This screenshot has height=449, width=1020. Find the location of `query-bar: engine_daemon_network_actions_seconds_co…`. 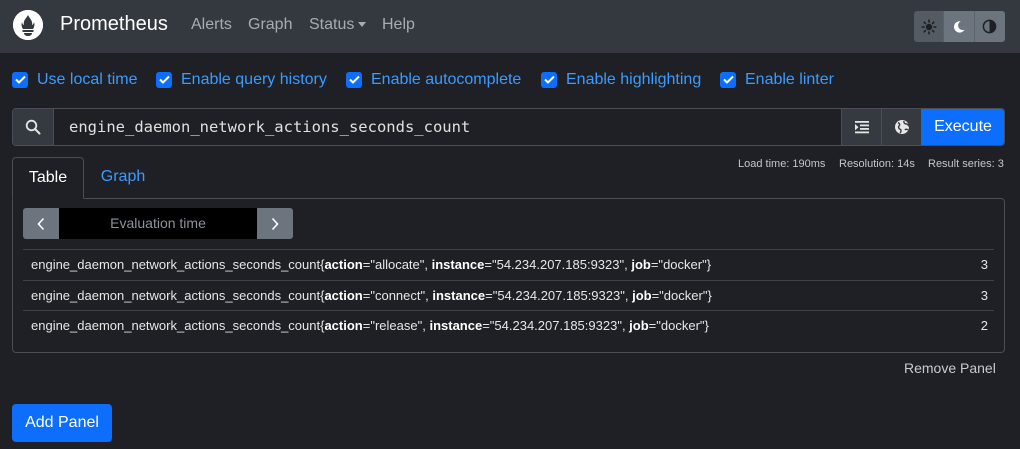

query-bar: engine_daemon_network_actions_seconds_co… is located at coordinates (508, 127).